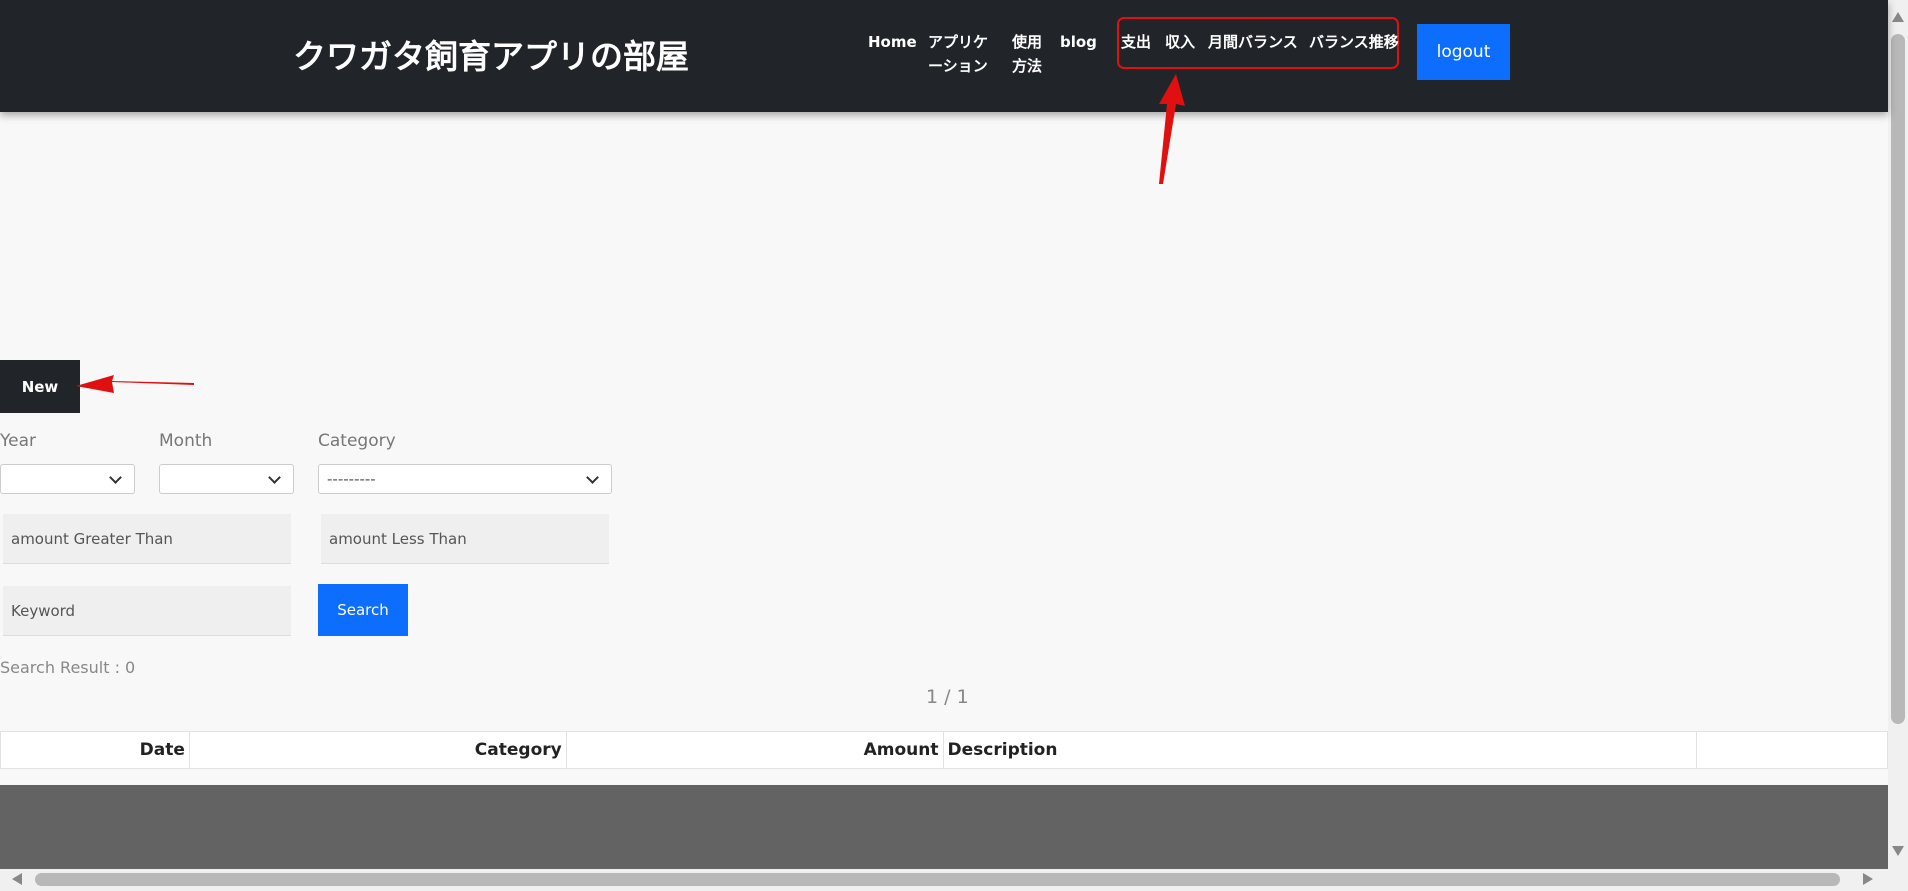 This screenshot has height=891, width=1908. What do you see at coordinates (1320, 750) in the screenshot?
I see `column-header-description: Description` at bounding box center [1320, 750].